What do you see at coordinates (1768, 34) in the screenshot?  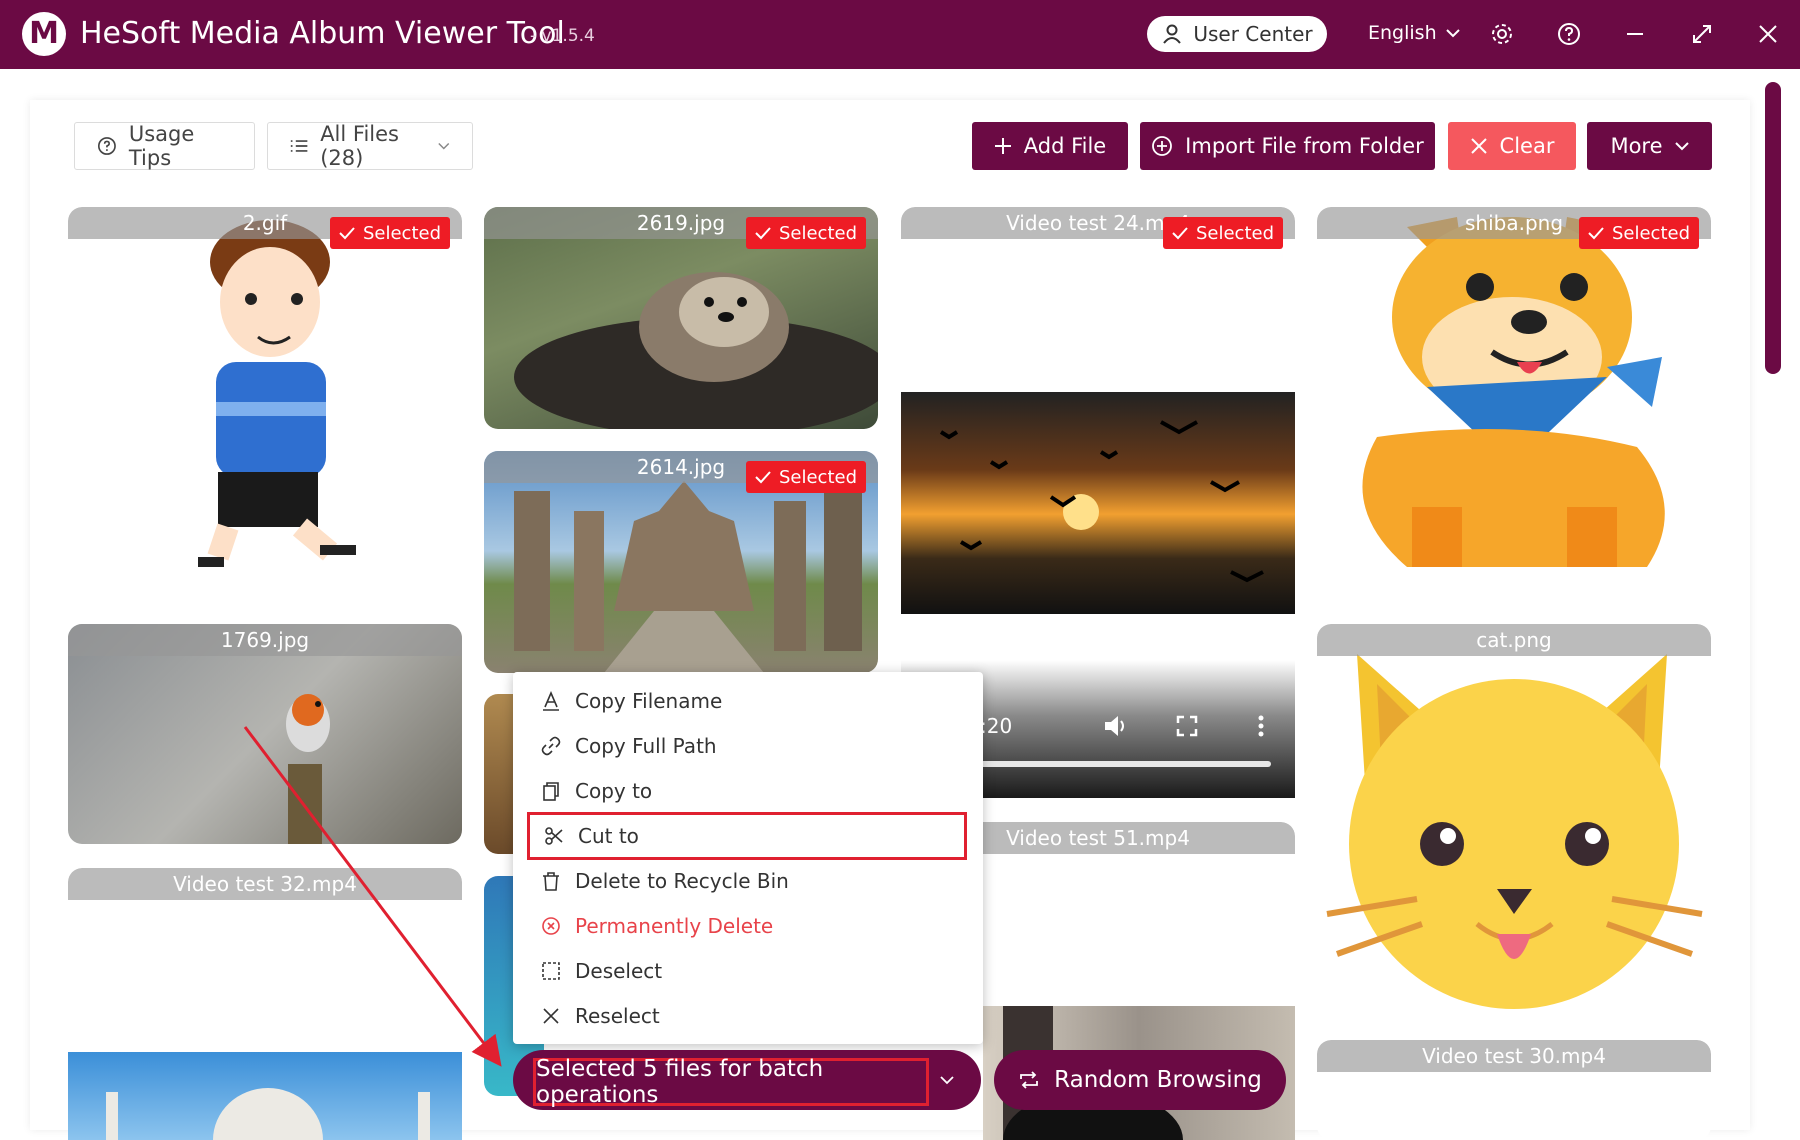 I see `close-icon` at bounding box center [1768, 34].